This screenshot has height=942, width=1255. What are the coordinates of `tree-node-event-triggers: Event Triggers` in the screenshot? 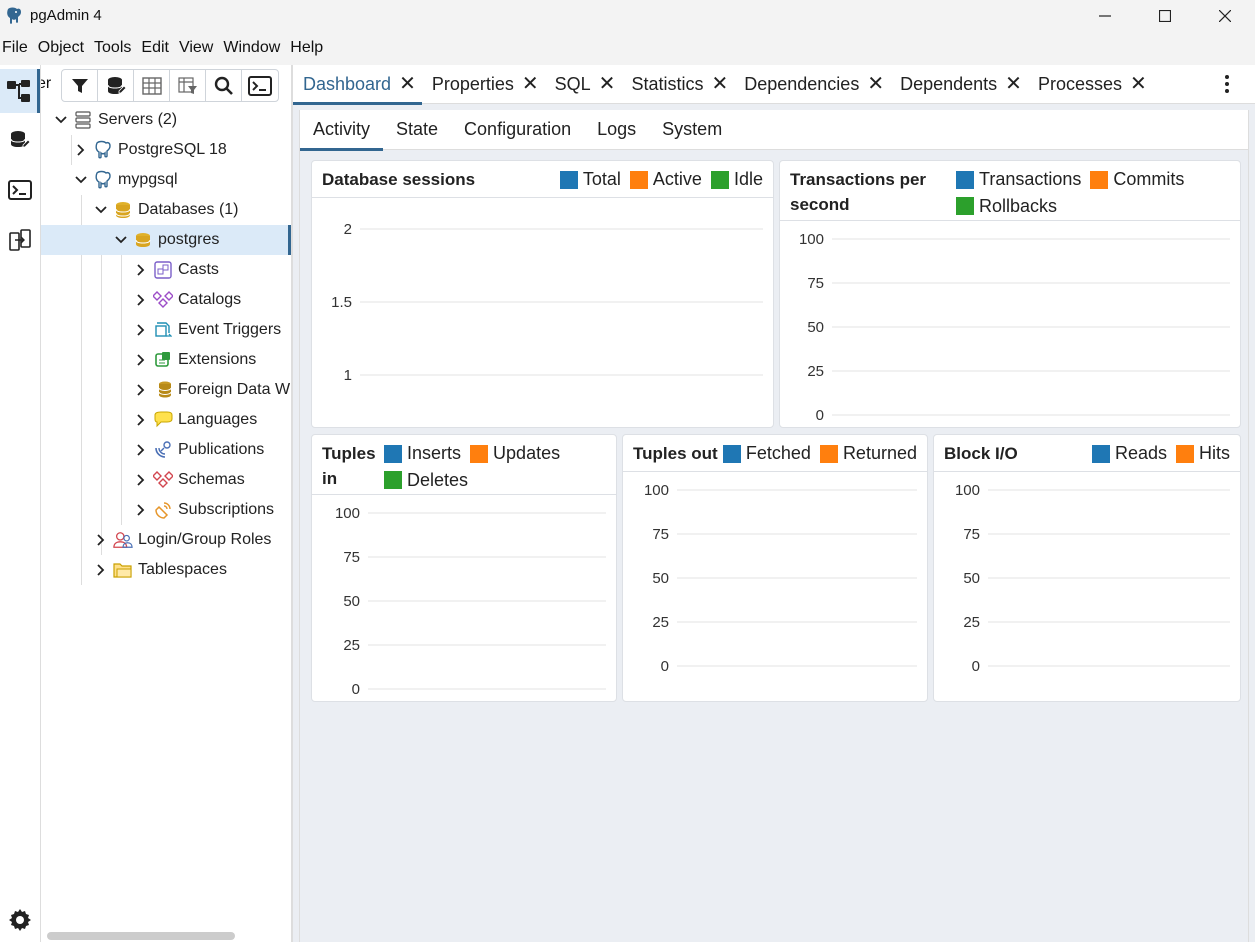 It's located at (206, 330).